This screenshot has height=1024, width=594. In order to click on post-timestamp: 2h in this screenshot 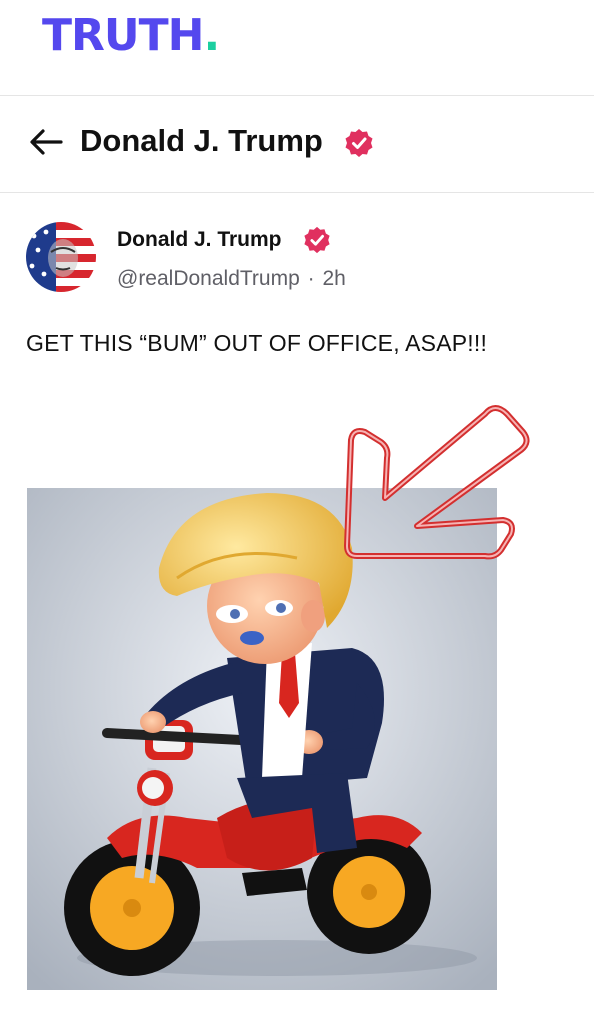, I will do `click(333, 278)`.